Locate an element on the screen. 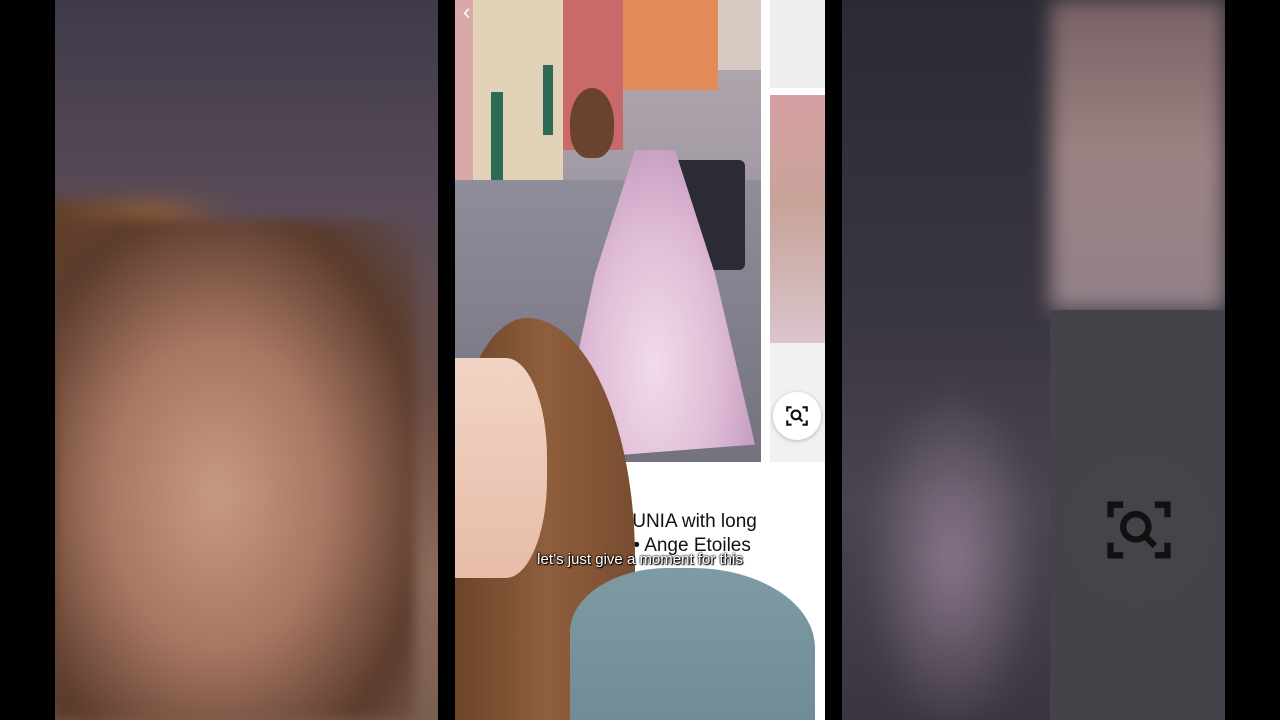 This screenshot has height=720, width=1280. side-thumbnail-image is located at coordinates (797, 219).